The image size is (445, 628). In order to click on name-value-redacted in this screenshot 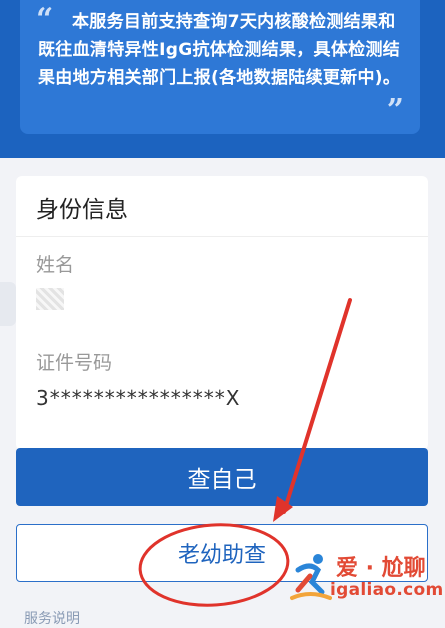, I will do `click(50, 299)`.